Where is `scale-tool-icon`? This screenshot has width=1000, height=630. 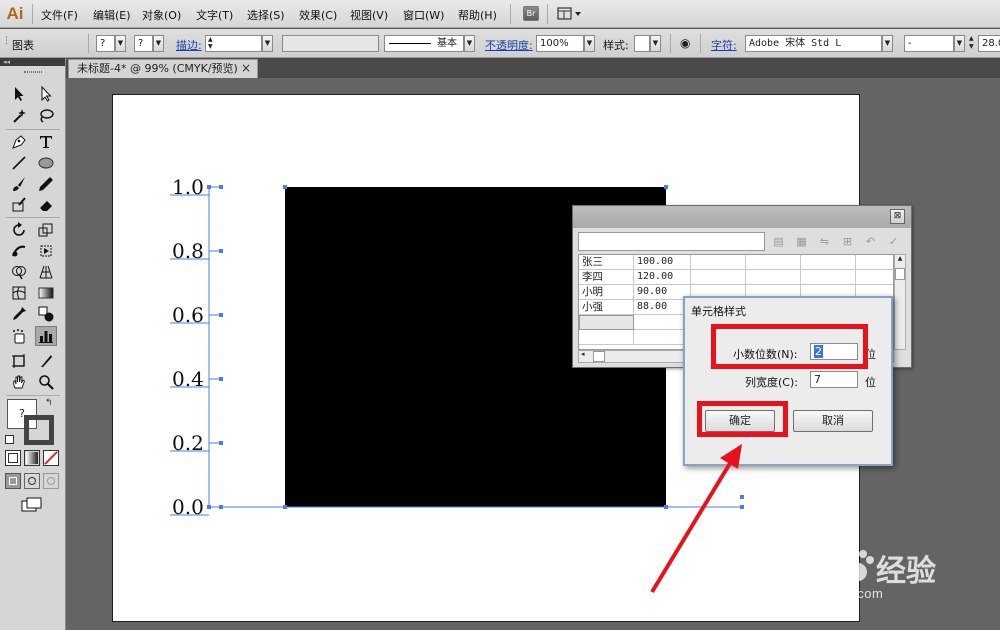 scale-tool-icon is located at coordinates (46, 230).